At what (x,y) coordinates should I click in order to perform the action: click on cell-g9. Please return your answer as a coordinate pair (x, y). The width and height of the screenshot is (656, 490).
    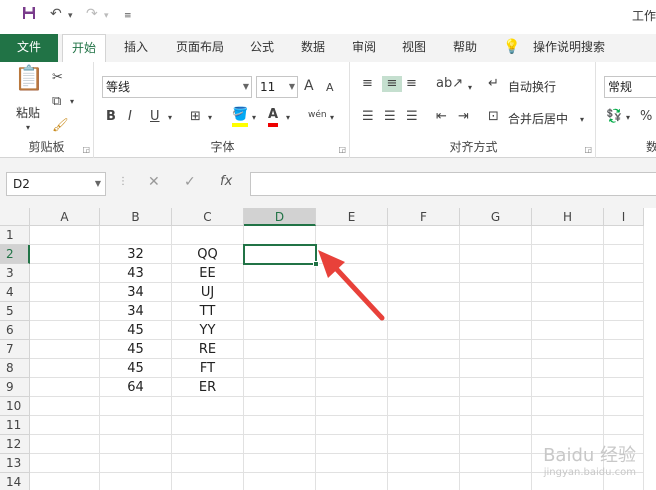
    Looking at the image, I should click on (496, 387).